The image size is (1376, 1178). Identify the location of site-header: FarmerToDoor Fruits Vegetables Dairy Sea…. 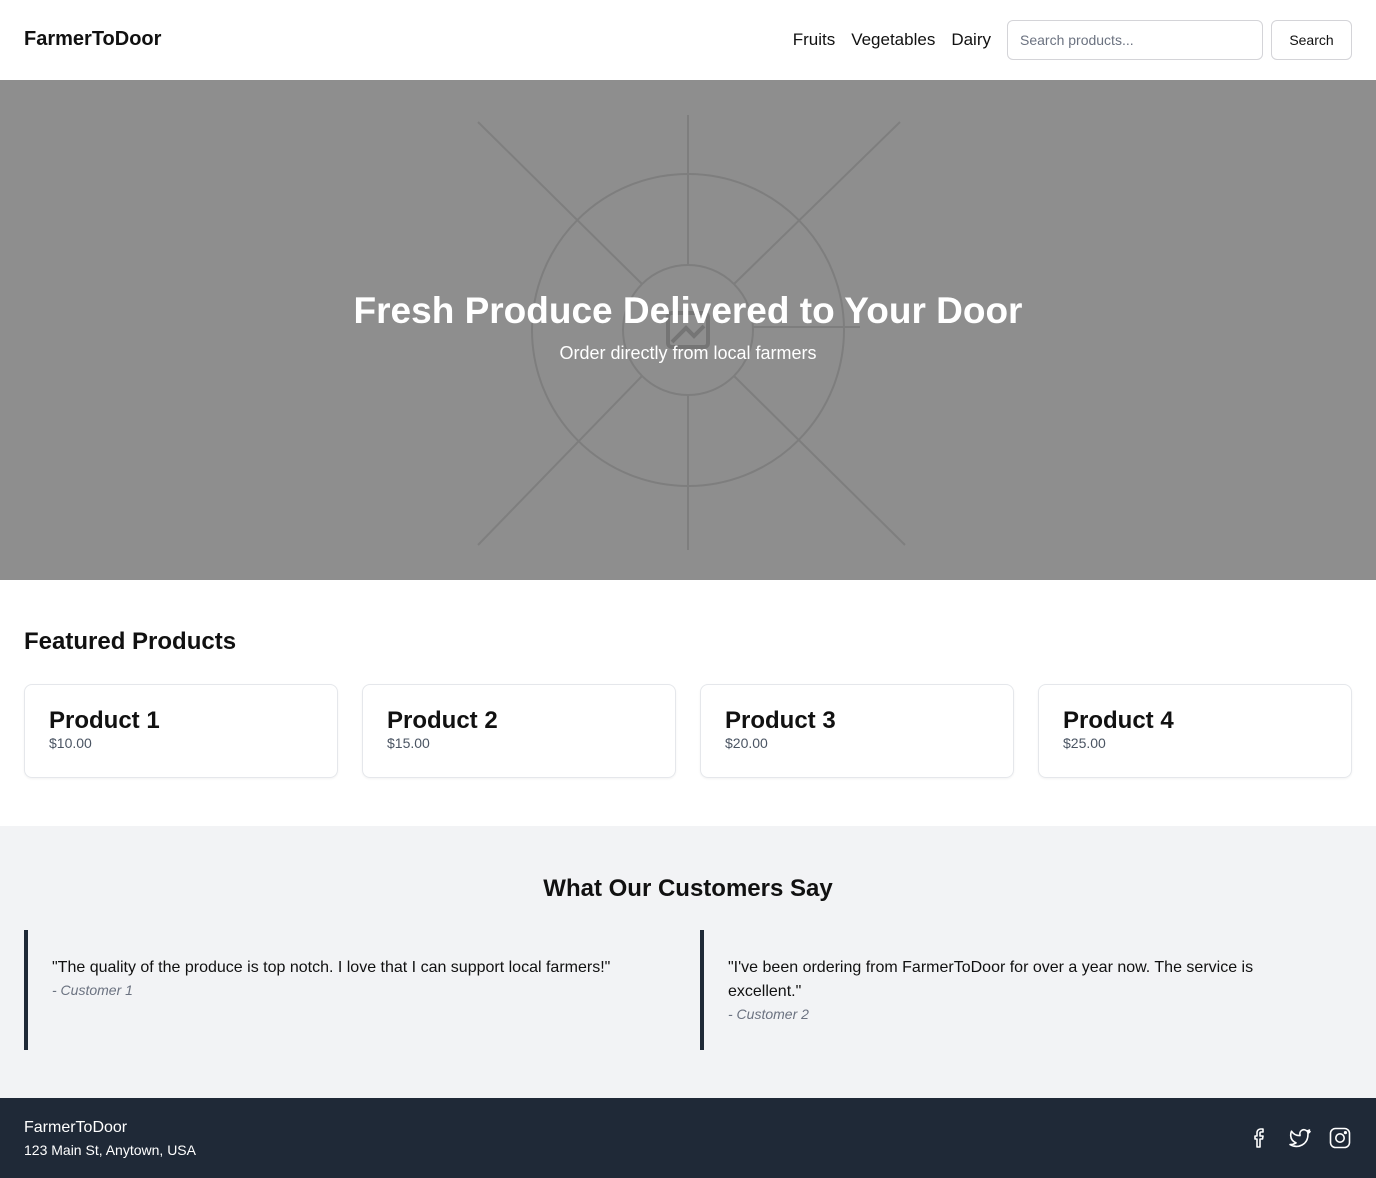
(688, 40).